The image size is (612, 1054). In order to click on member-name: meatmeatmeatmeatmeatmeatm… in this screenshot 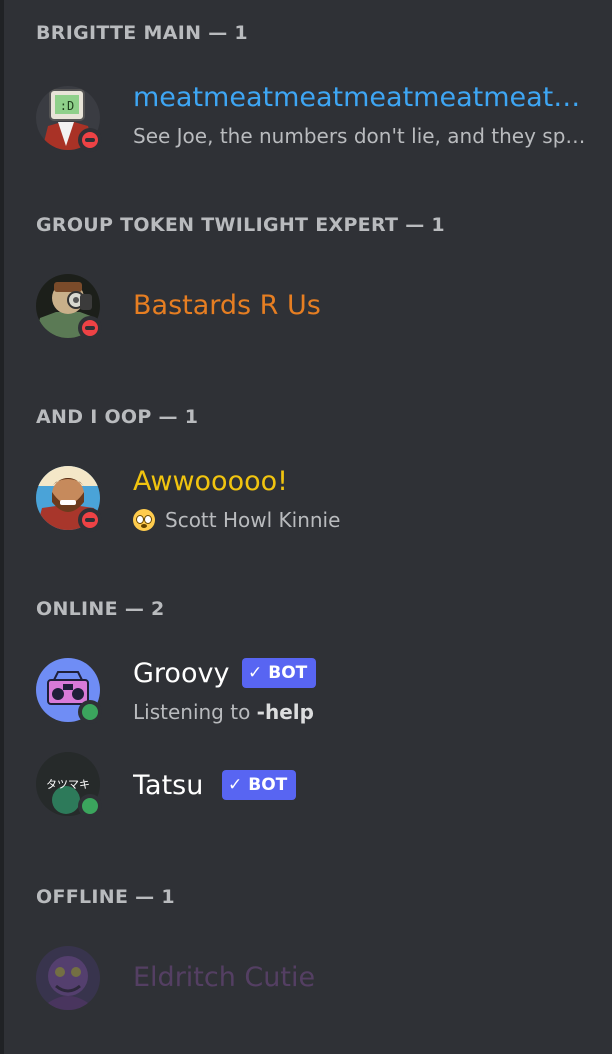, I will do `click(363, 97)`.